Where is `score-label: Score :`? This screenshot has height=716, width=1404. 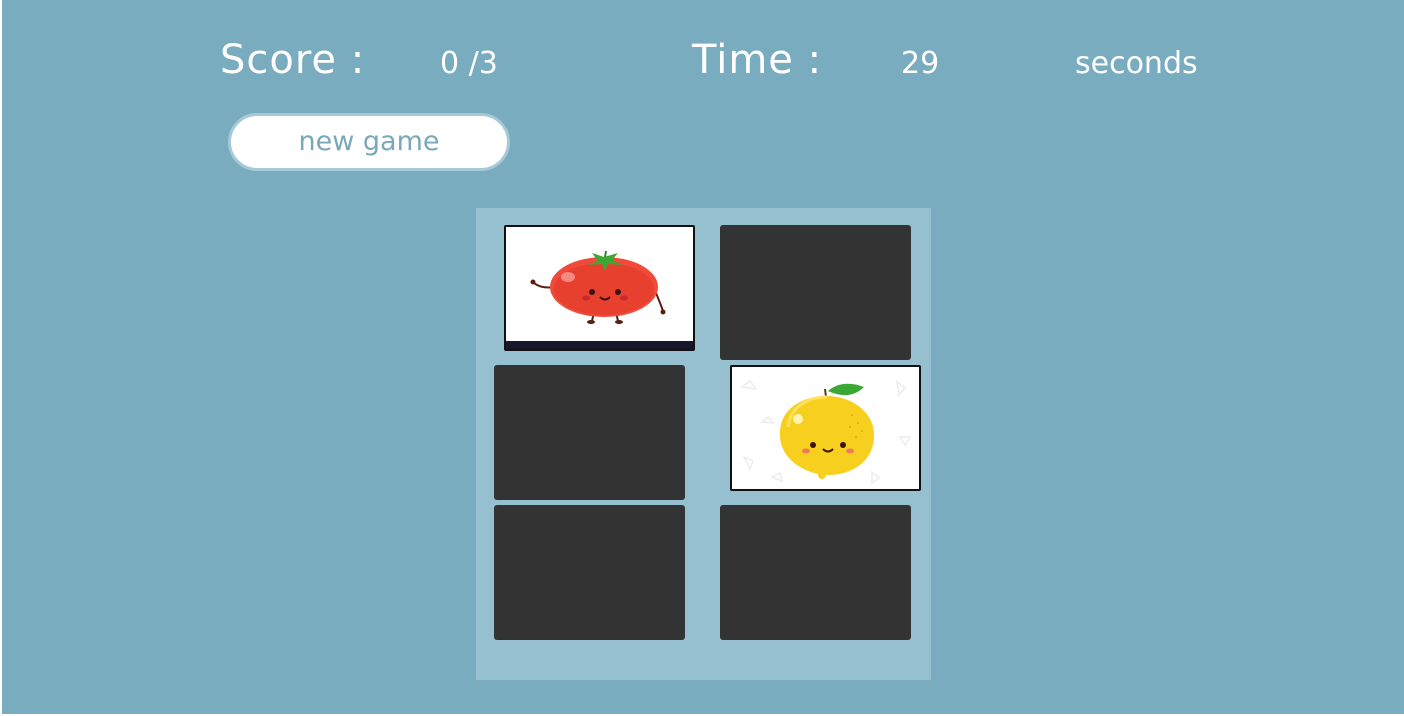
score-label: Score : is located at coordinates (293, 60).